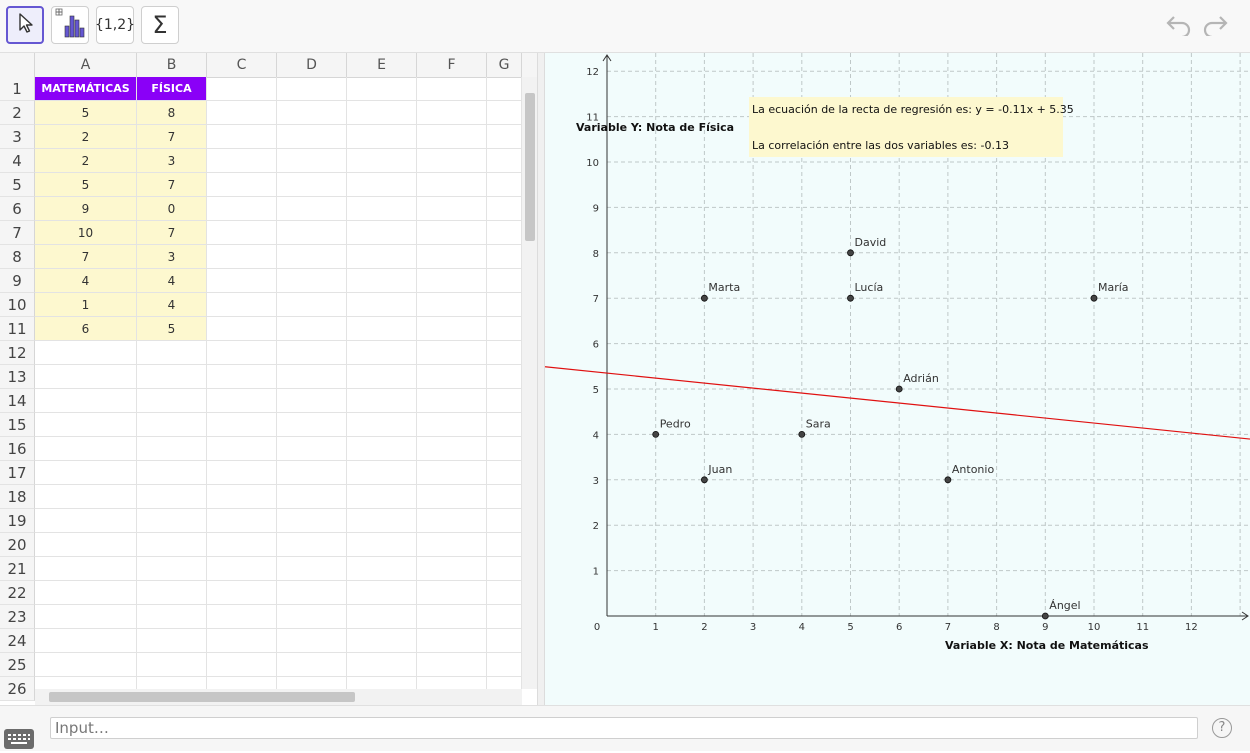 The width and height of the screenshot is (1250, 753). Describe the element at coordinates (86, 65) in the screenshot. I see `column-header: A` at that location.